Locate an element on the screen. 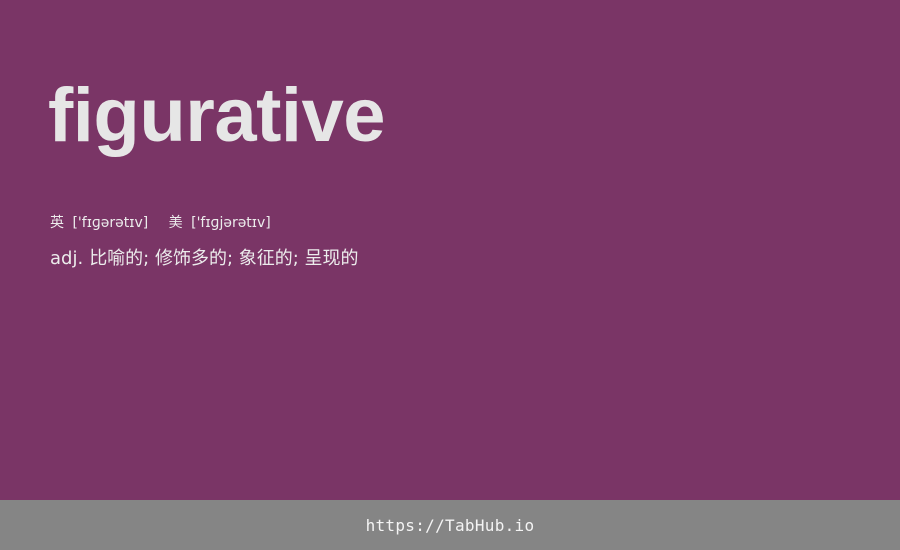  part-of-speech: adj. is located at coordinates (67, 258).